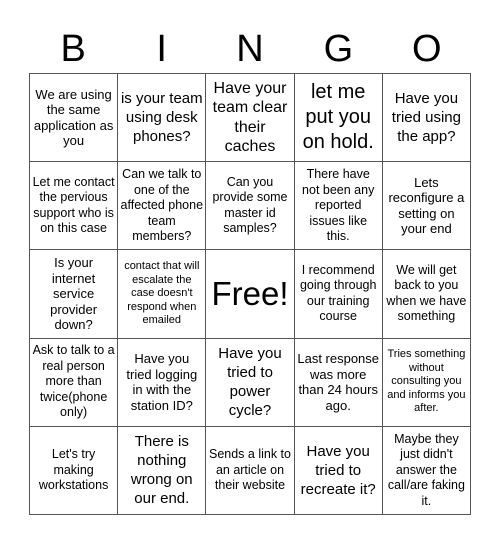  I want to click on bingo-cell: Lets reconfigure a setting on your end, so click(426, 206).